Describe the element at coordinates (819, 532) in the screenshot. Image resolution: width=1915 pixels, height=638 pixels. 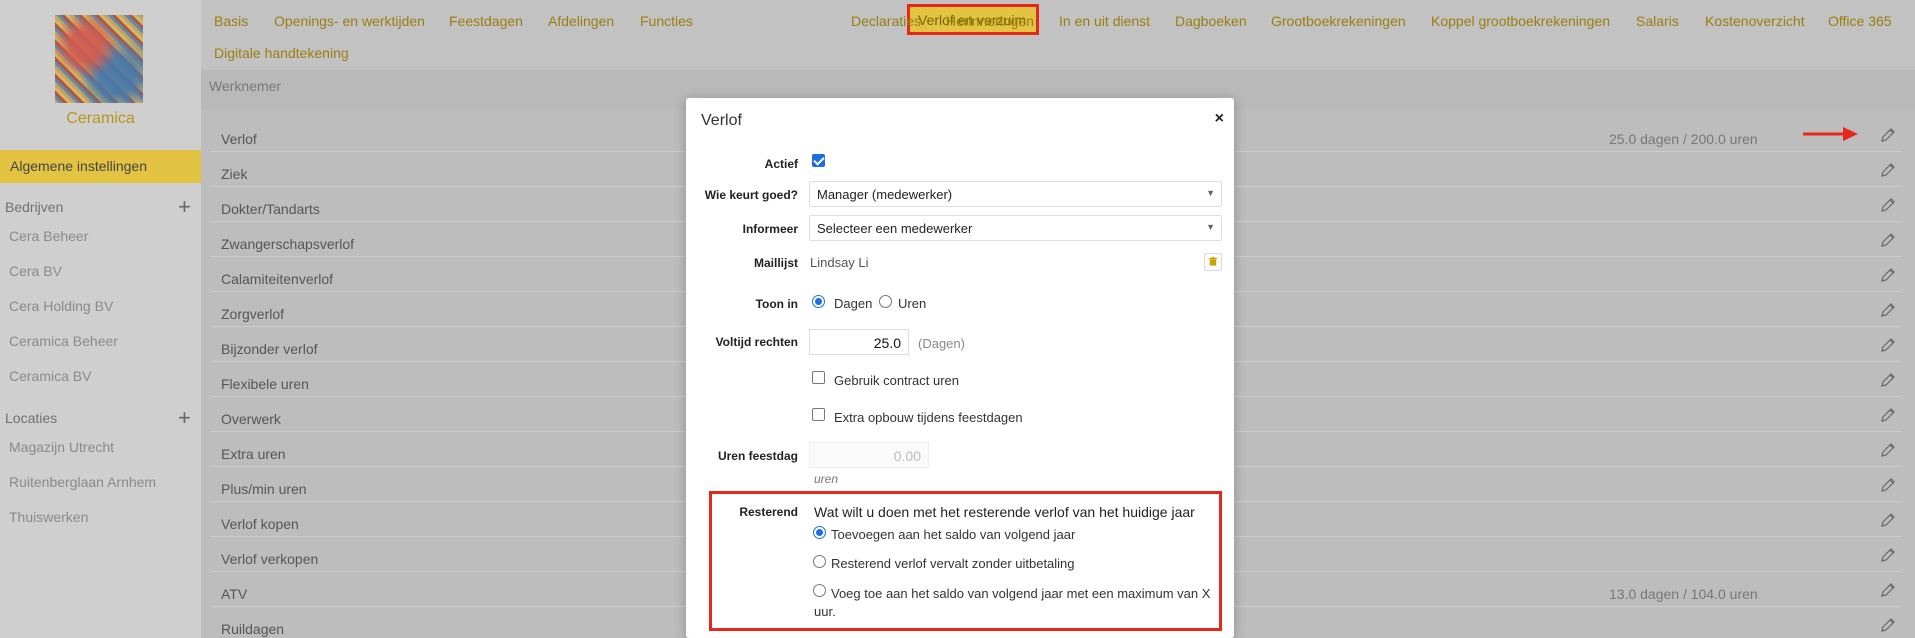
I see `remaining-option-add-radio` at that location.